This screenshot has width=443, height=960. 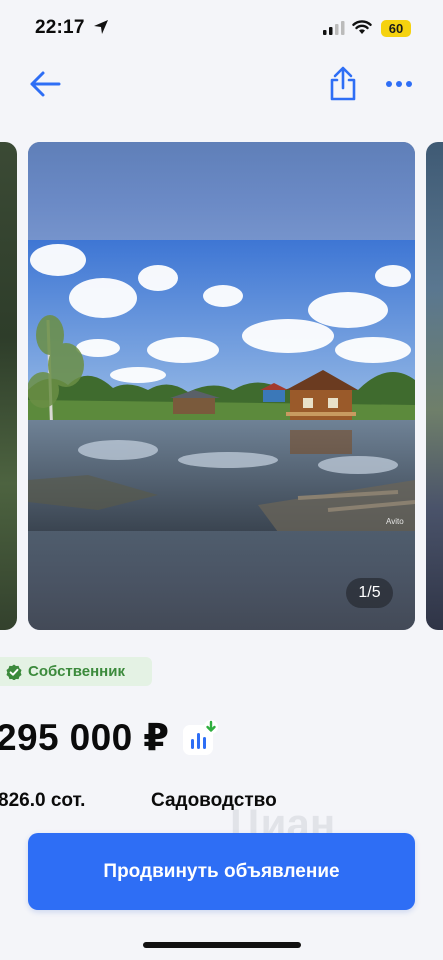 I want to click on promote-listing-button: Продвинуть объявление, so click(x=221, y=871).